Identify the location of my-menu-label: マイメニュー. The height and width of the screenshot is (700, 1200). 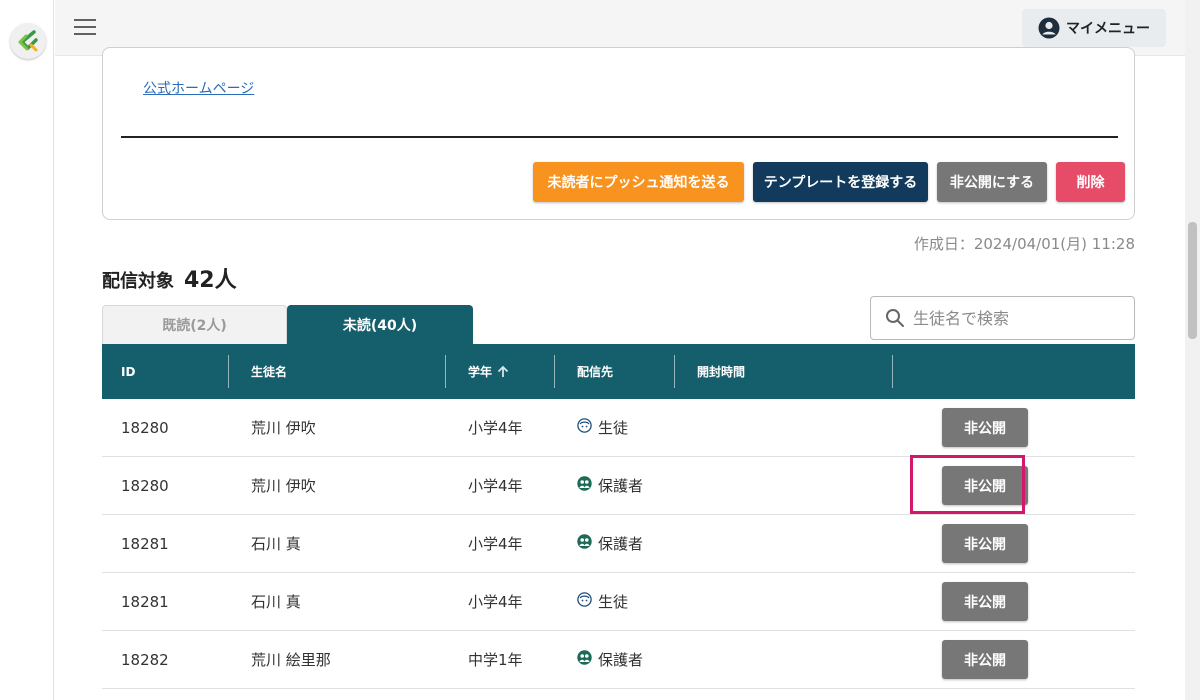
(1108, 29).